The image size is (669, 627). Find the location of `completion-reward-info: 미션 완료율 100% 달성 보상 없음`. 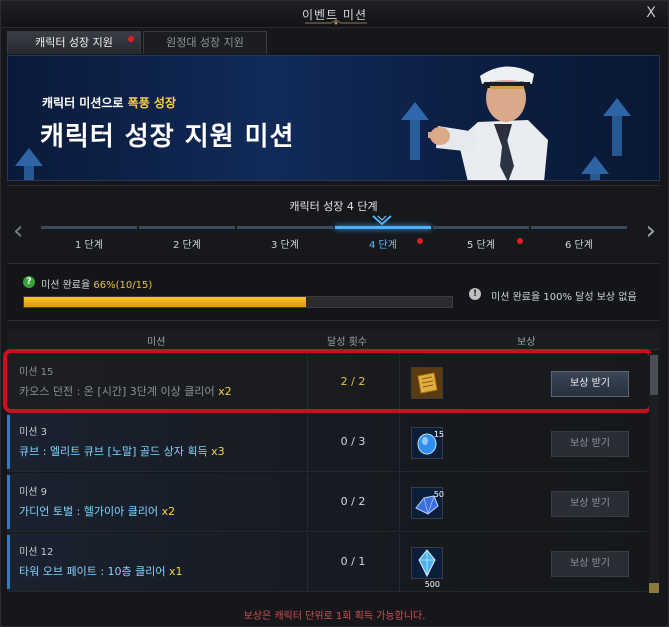

completion-reward-info: 미션 완료율 100% 달성 보상 없음 is located at coordinates (564, 297).